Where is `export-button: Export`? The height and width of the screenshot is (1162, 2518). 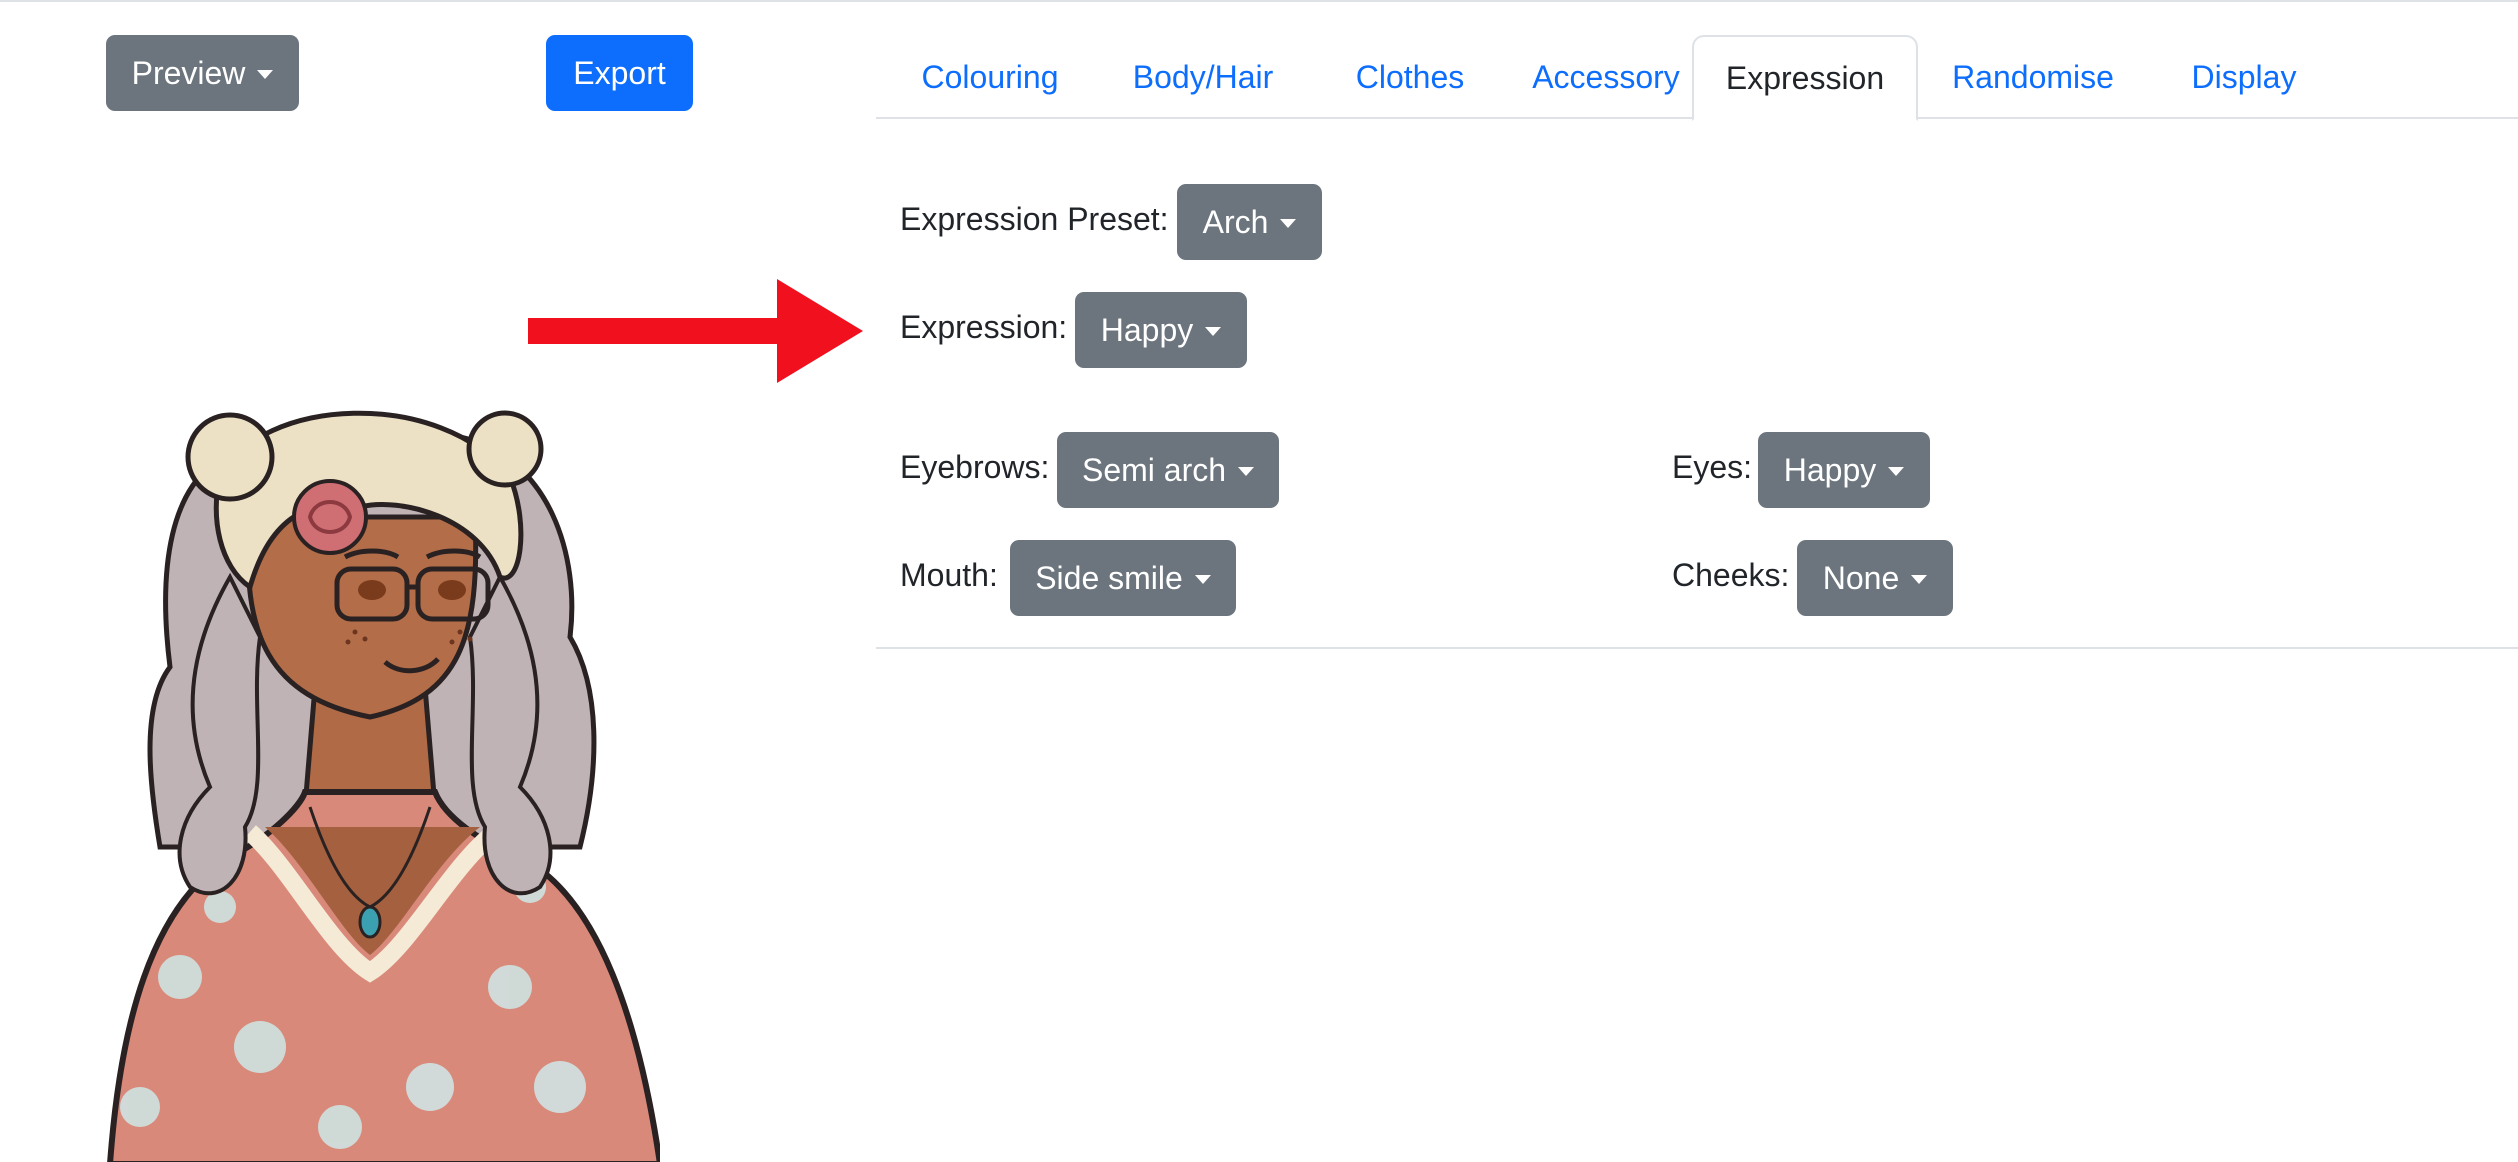
export-button: Export is located at coordinates (619, 73).